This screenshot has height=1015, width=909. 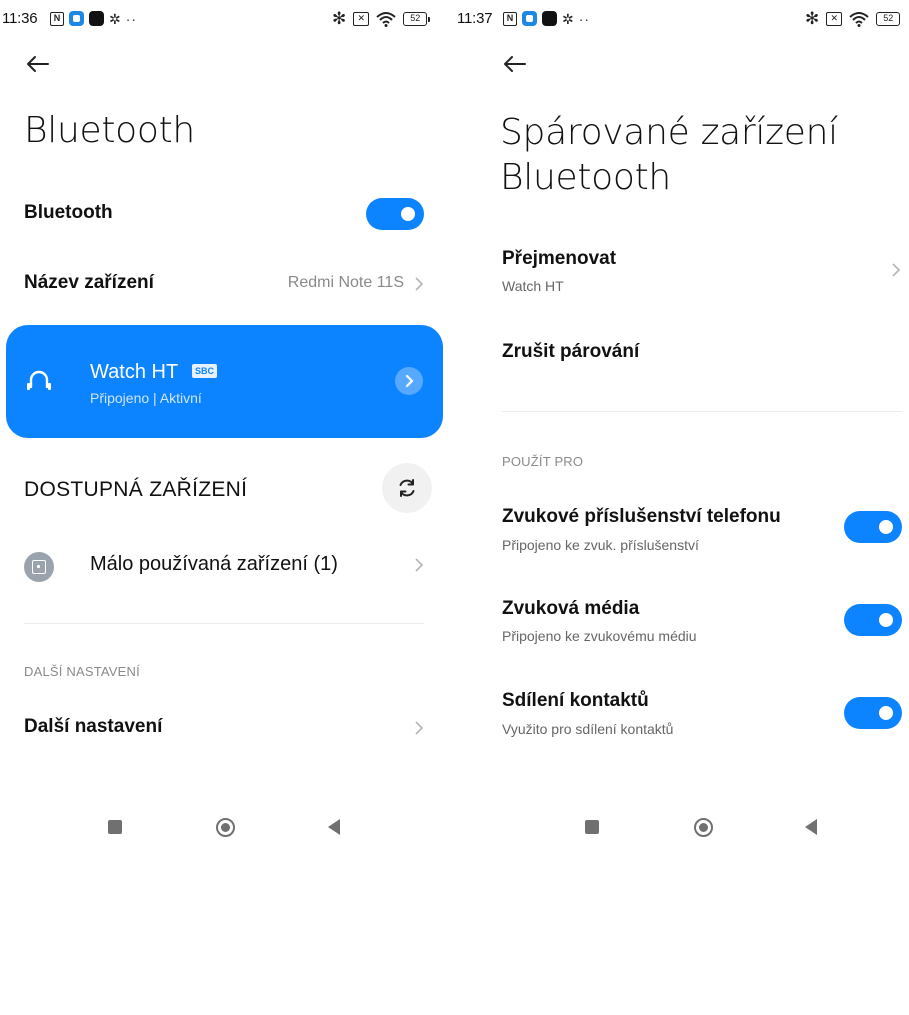 I want to click on rename-label: Přejmenovat, so click(x=559, y=258).